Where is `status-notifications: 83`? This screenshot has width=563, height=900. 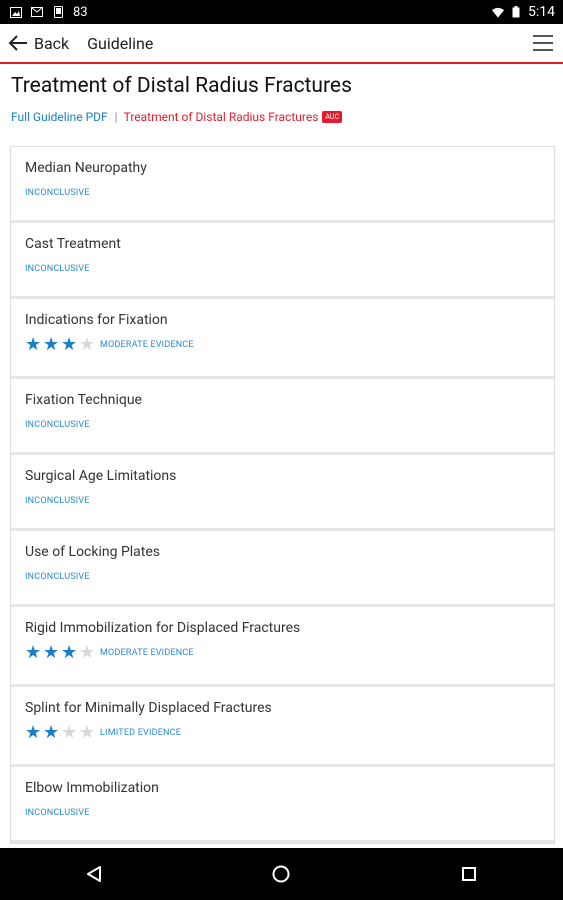
status-notifications: 83 is located at coordinates (44, 12).